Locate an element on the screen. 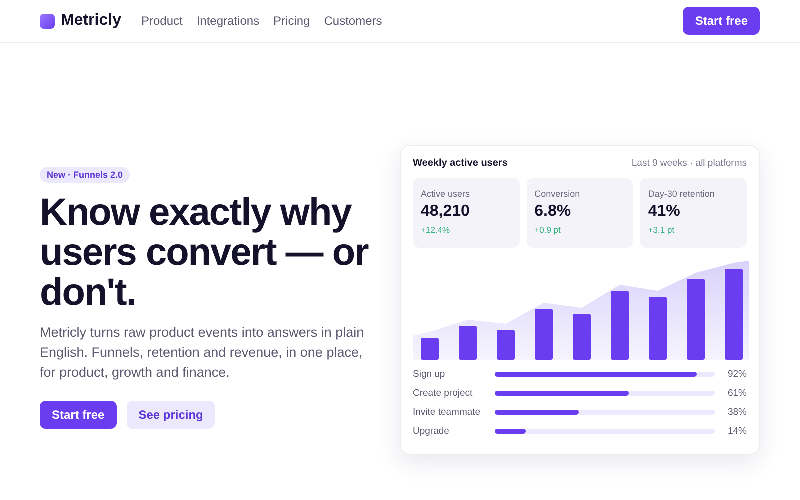 The width and height of the screenshot is (800, 500). stat-value: 6.8% is located at coordinates (553, 212).